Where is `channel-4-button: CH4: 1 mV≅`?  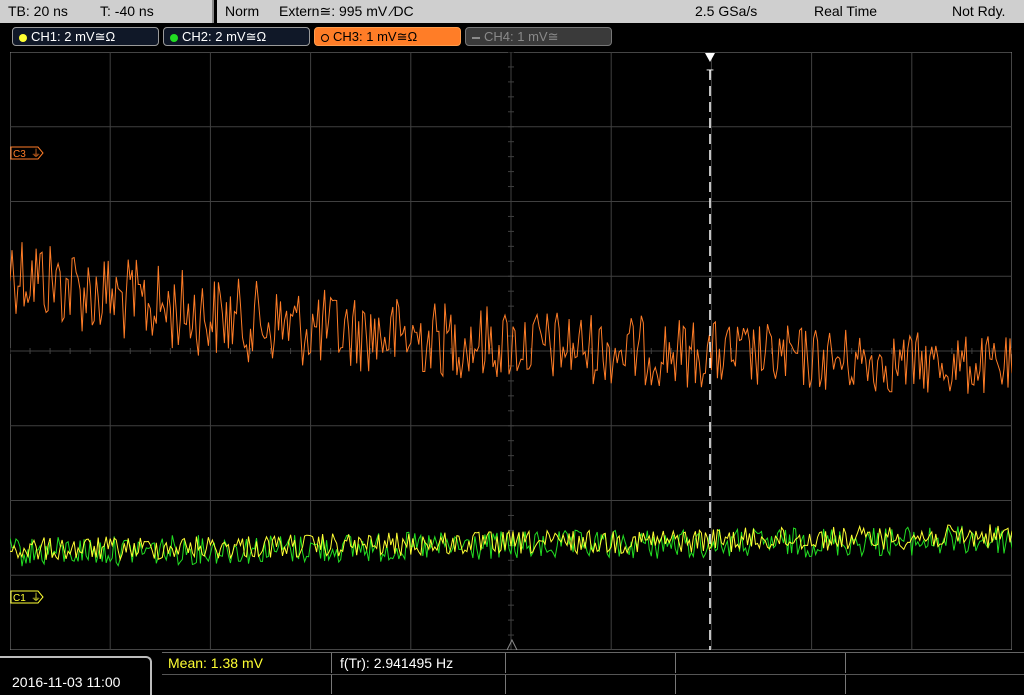
channel-4-button: CH4: 1 mV≅ is located at coordinates (538, 36).